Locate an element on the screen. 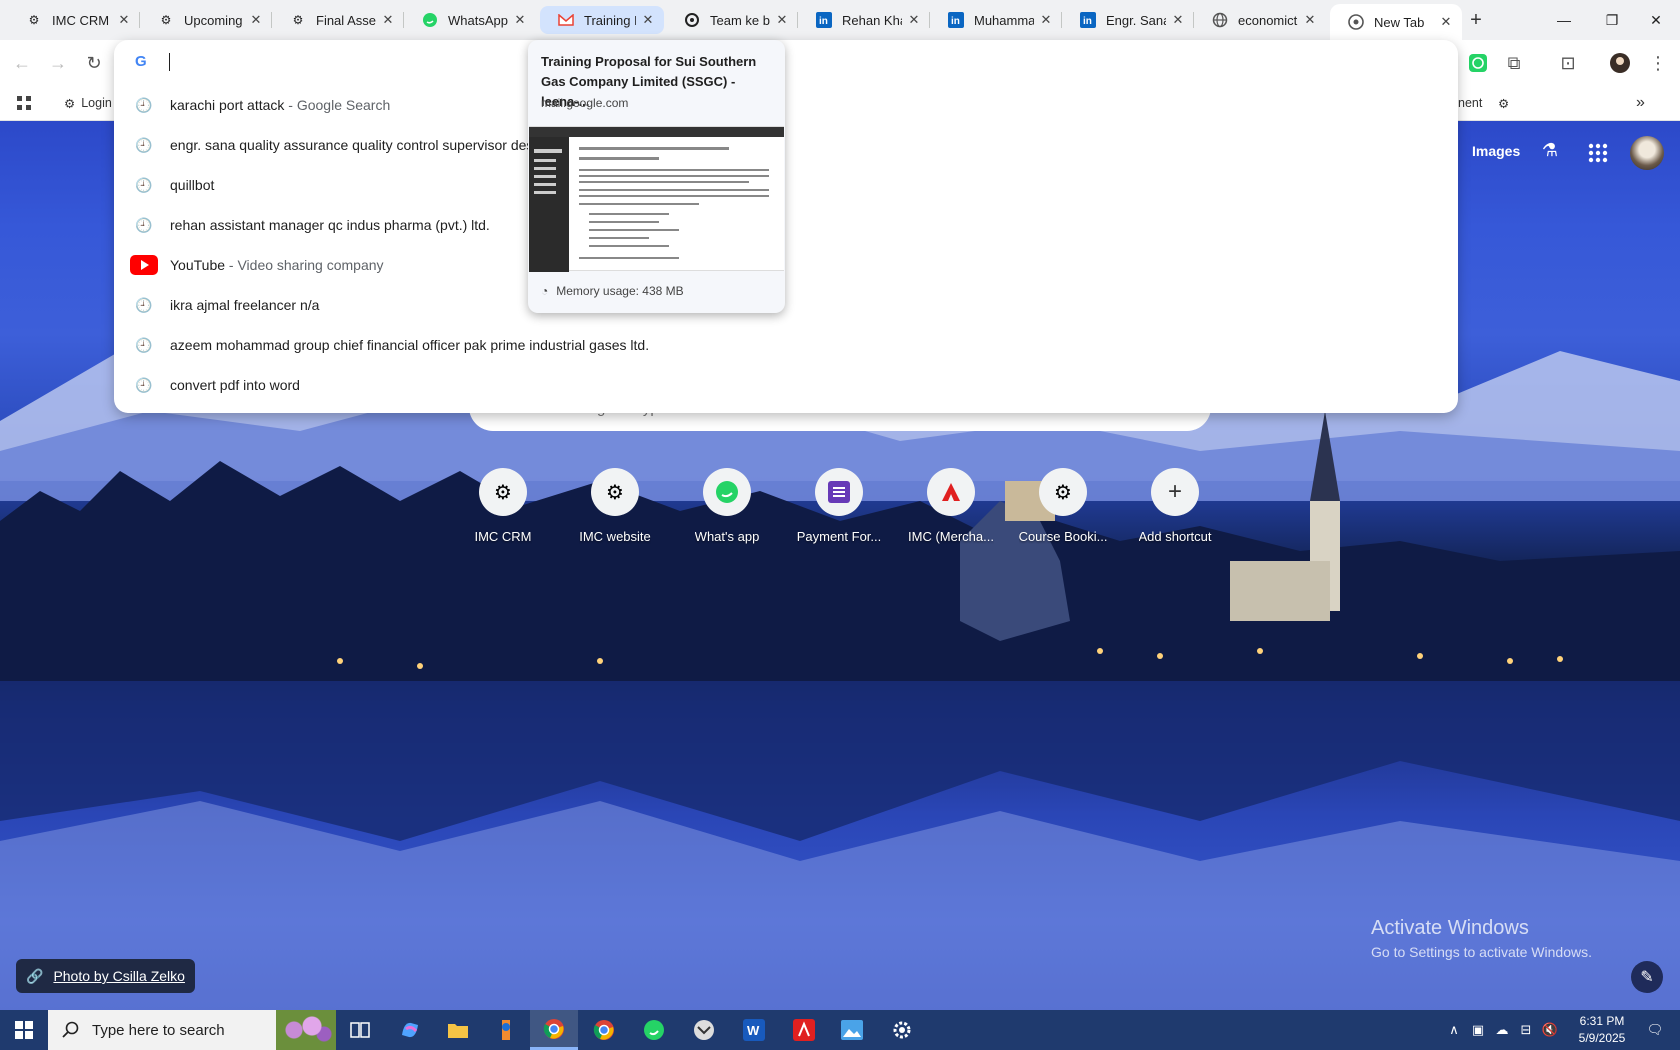 Image resolution: width=1680 pixels, height=1050 pixels. tab-upcoming: ⚙ Upcoming ✕ is located at coordinates (206, 20).